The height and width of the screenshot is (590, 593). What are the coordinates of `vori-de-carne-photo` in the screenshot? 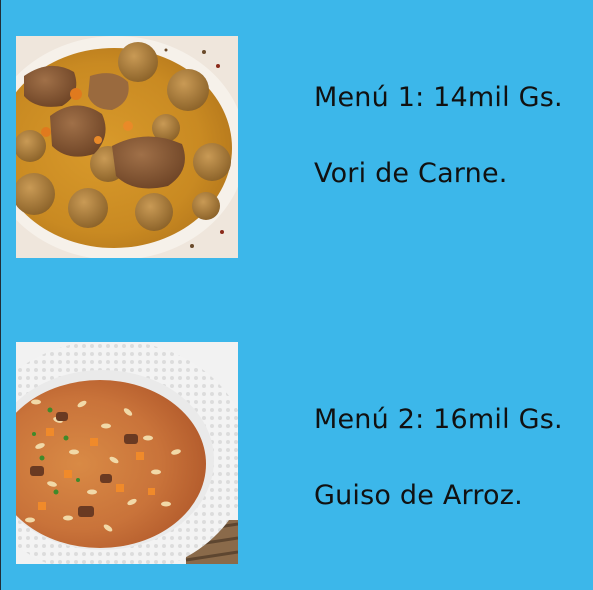 It's located at (127, 147).